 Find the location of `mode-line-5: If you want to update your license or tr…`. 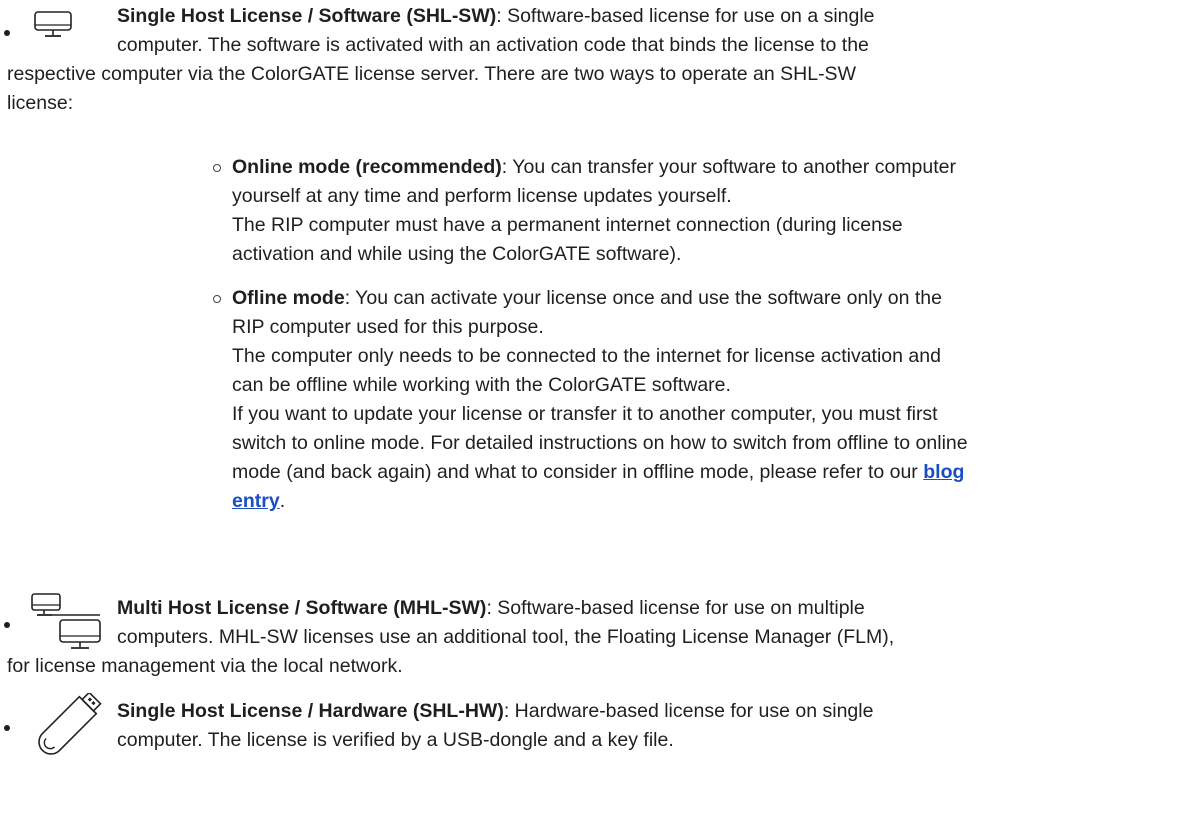

mode-line-5: If you want to update your license or tr… is located at coordinates (585, 414).